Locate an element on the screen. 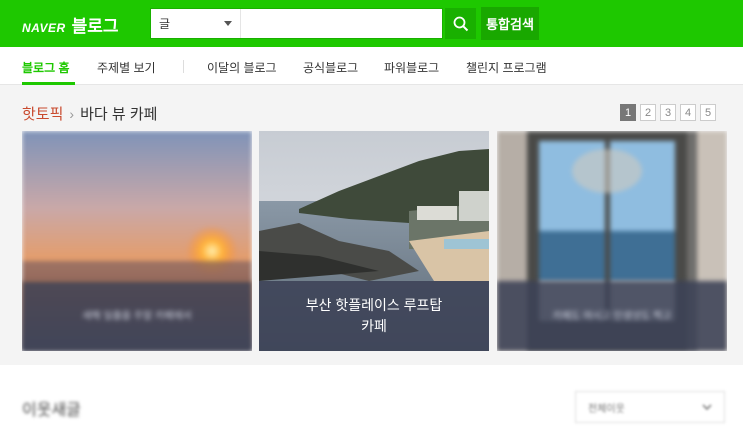 Image resolution: width=743 pixels, height=434 pixels. nav-blog-home: 블로그 홈 is located at coordinates (46, 67).